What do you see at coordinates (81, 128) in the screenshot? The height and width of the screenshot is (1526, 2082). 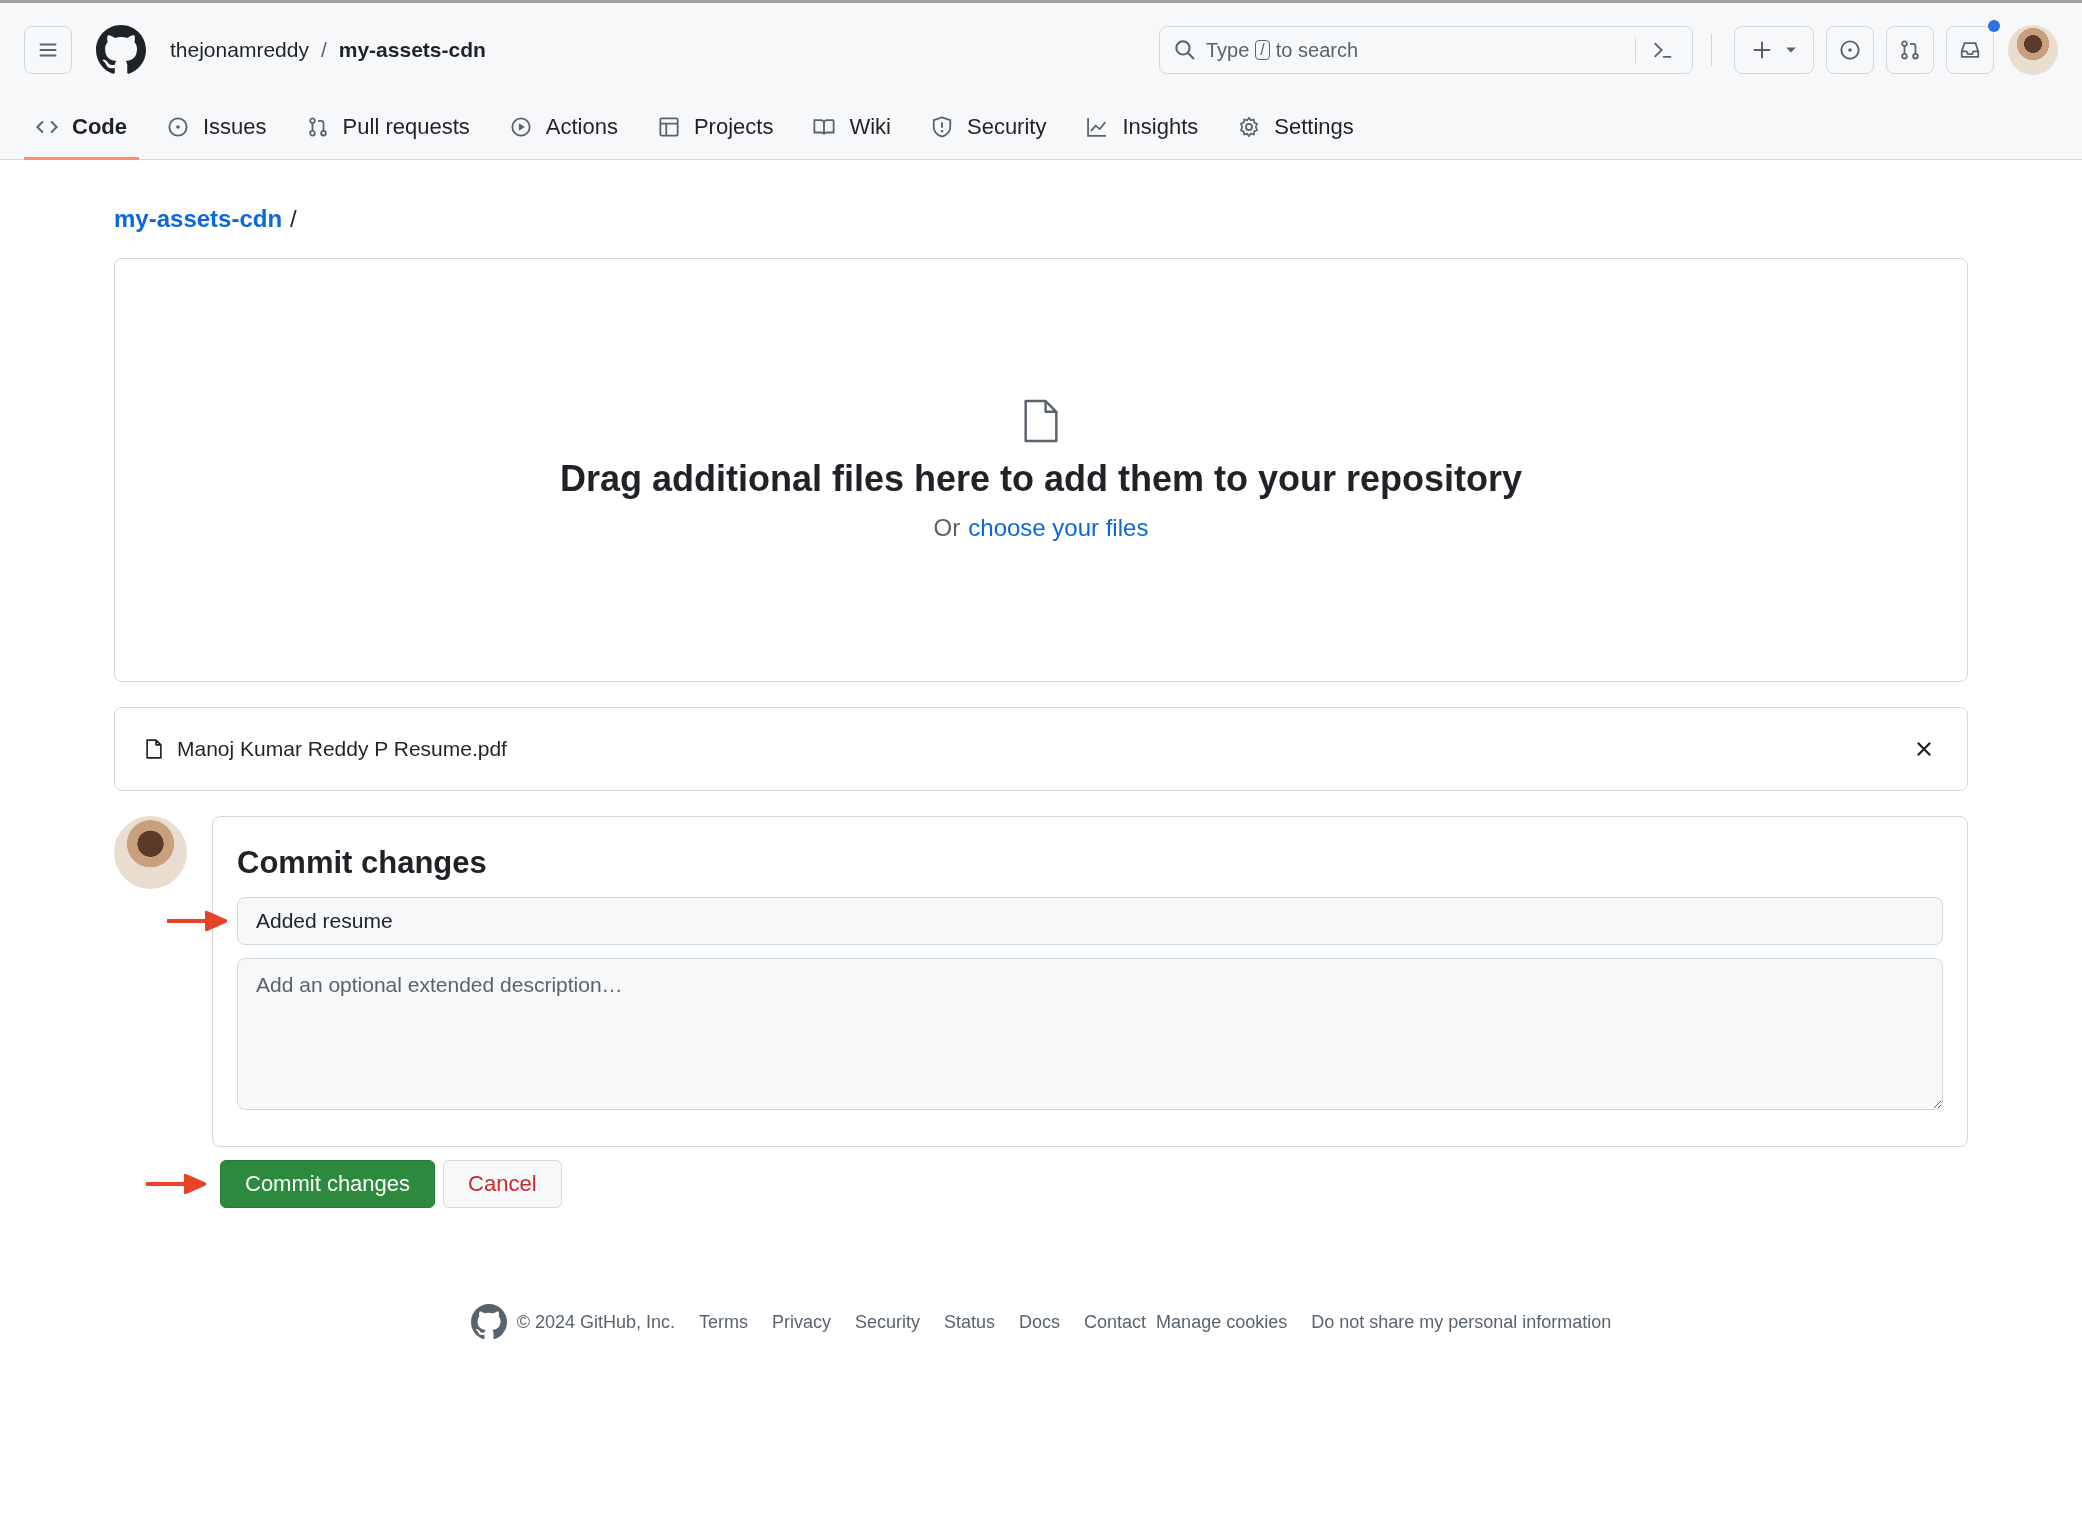 I see `repo-tab: Code` at bounding box center [81, 128].